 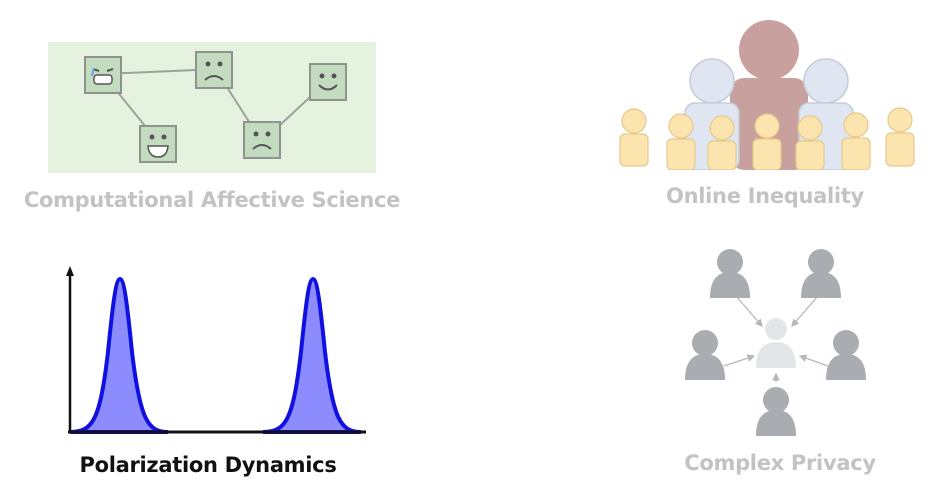 What do you see at coordinates (262, 140) in the screenshot?
I see `frown-face-icon` at bounding box center [262, 140].